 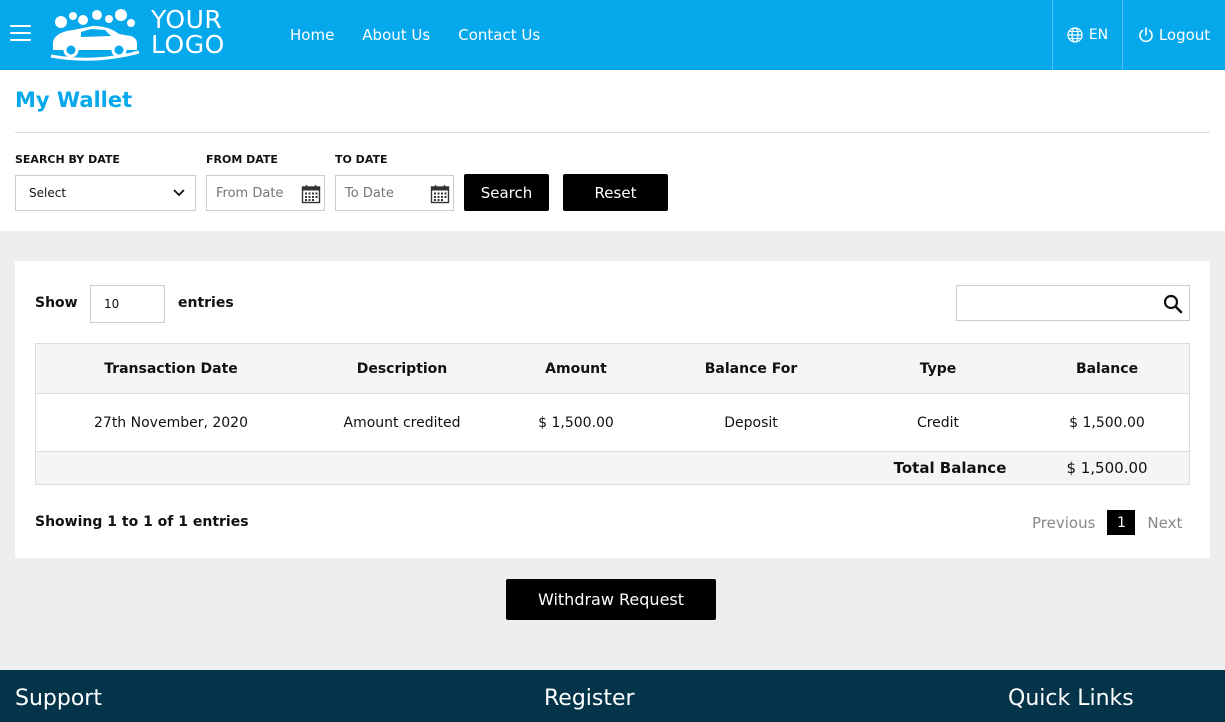 I want to click on entries-per-page-input: 10, so click(x=127, y=304).